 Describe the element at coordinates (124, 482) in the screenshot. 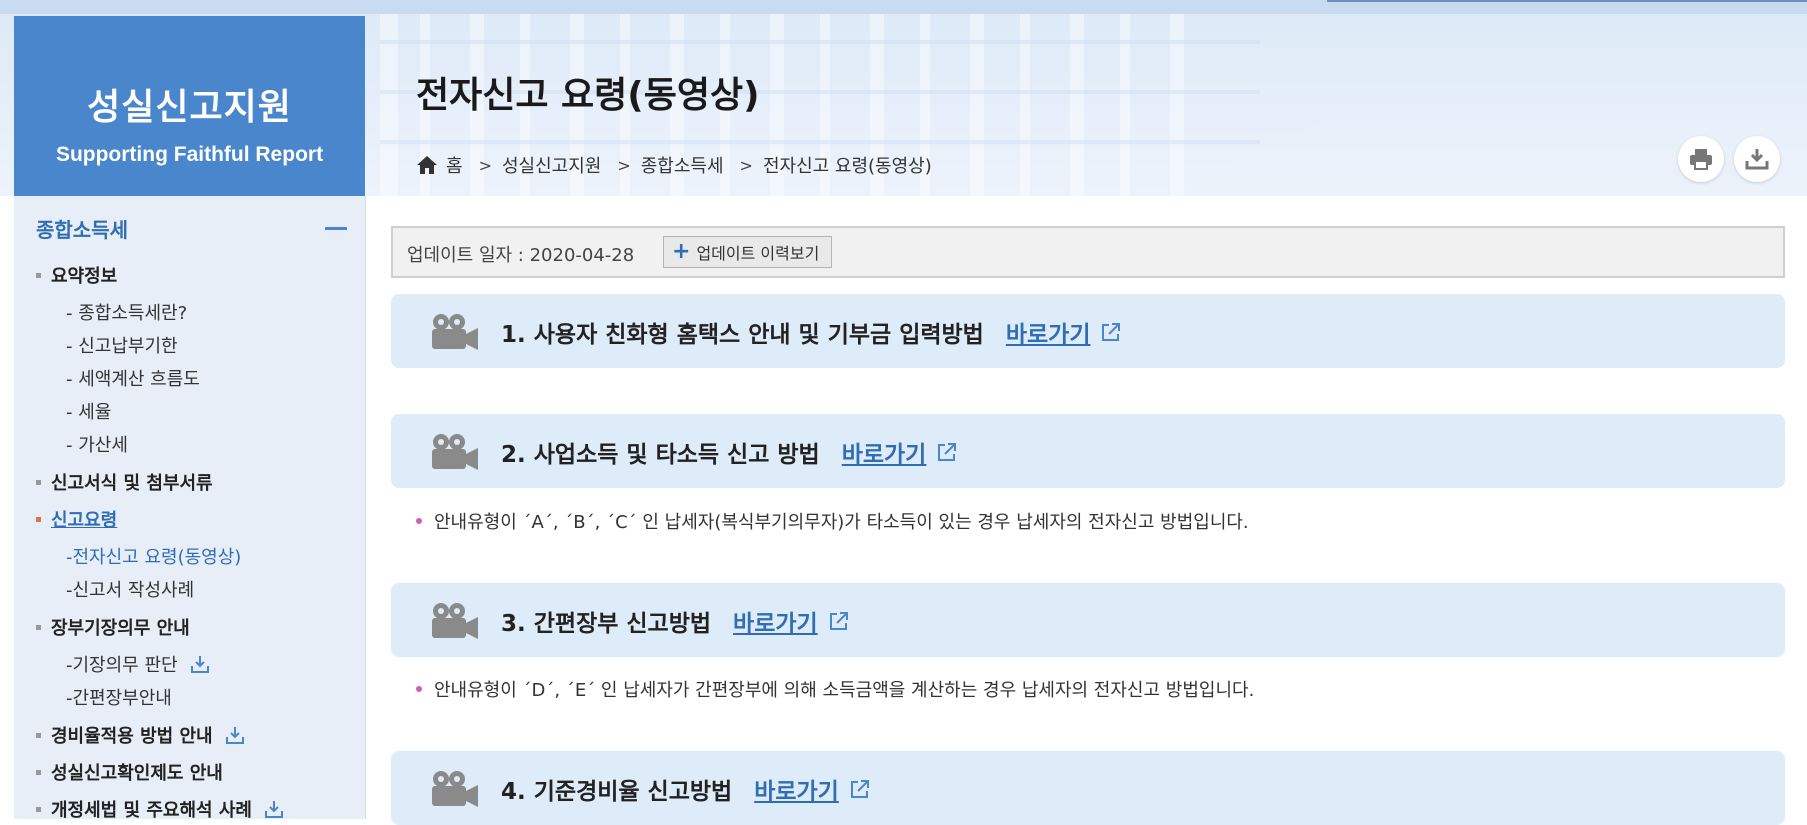

I see `sidebar-item-forms: 신고서식 및 첨부서류` at that location.